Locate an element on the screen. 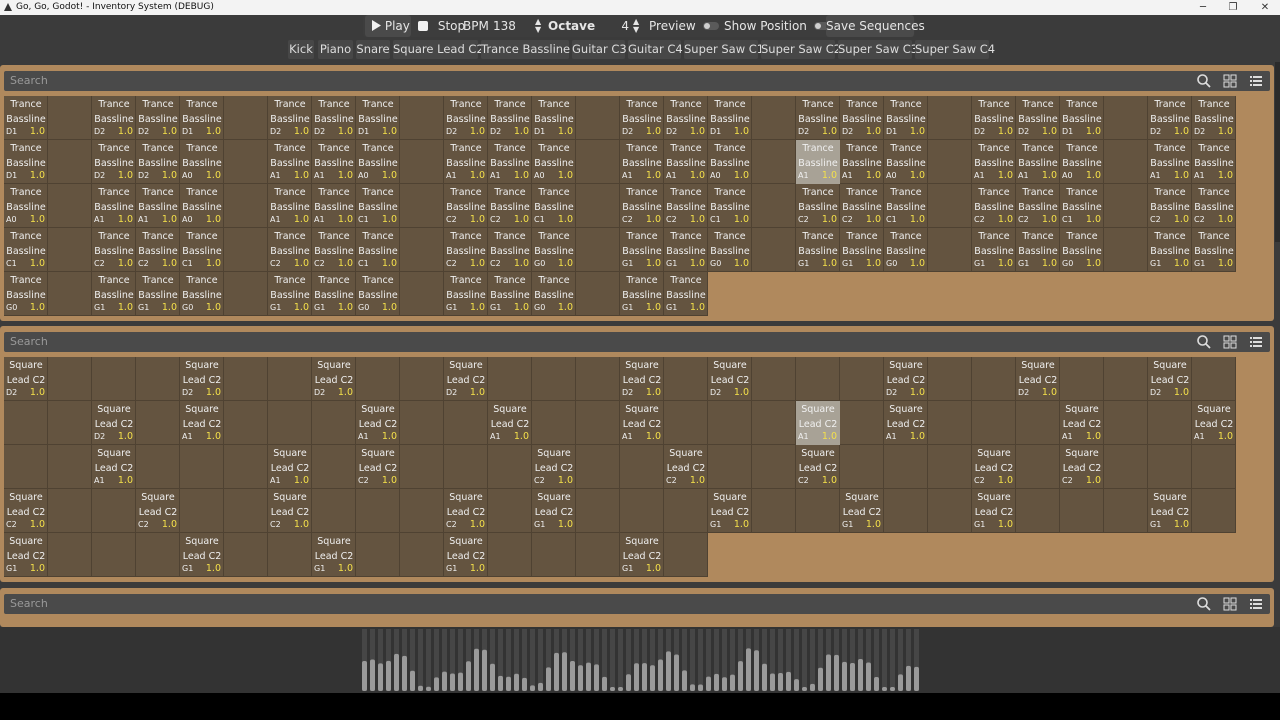 This screenshot has width=1280, height=720. minimize-button: ─ is located at coordinates (1203, 7).